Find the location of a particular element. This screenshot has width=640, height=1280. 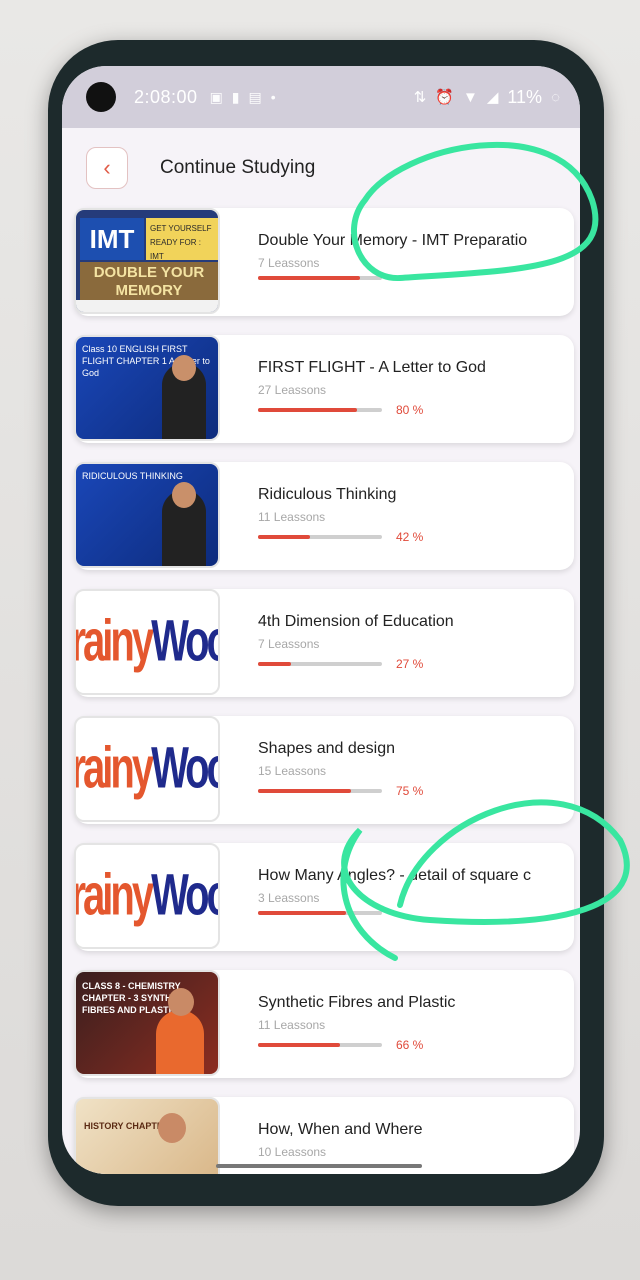

progress-percent: 42 % is located at coordinates (410, 537).